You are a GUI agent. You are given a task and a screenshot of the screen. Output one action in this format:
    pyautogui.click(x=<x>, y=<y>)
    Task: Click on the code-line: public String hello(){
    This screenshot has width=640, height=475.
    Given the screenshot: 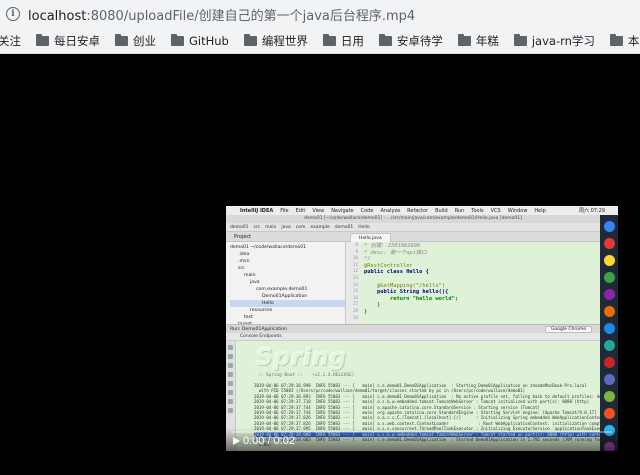 What is the action you would take?
    pyautogui.click(x=406, y=292)
    